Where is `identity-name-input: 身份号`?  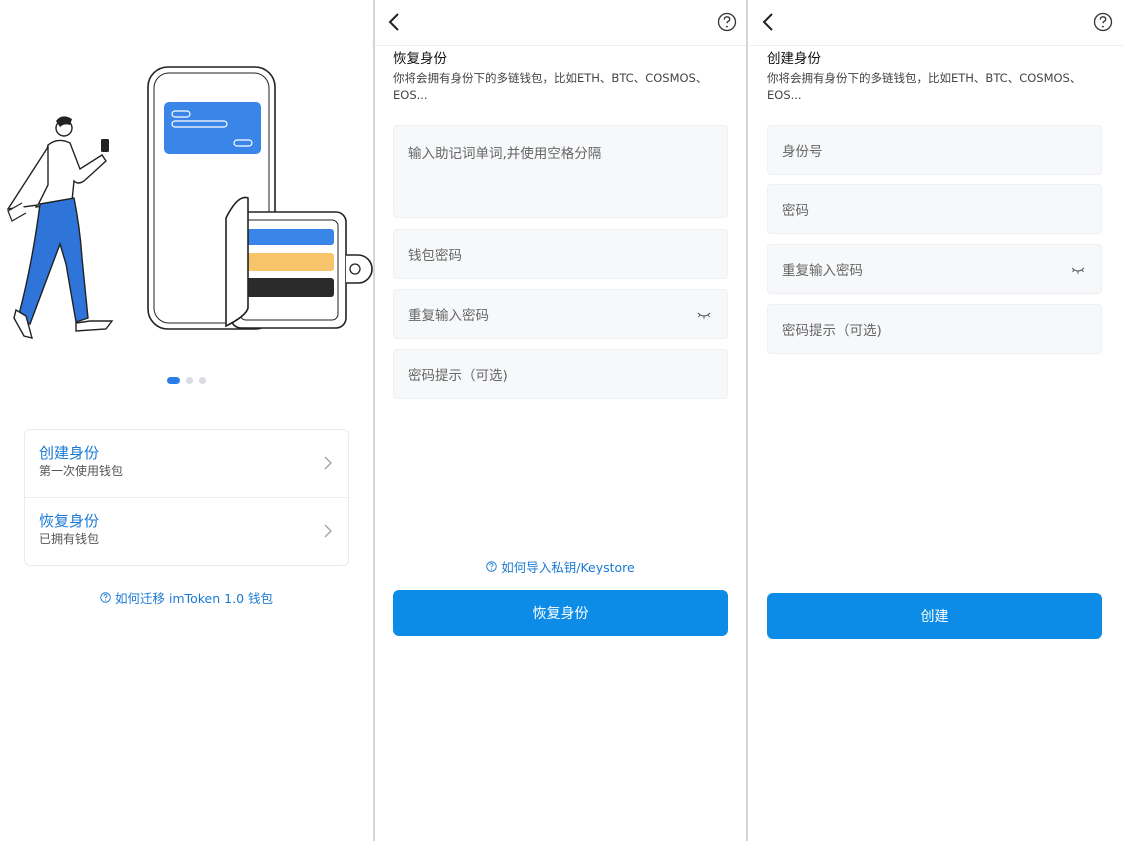 identity-name-input: 身份号 is located at coordinates (934, 150).